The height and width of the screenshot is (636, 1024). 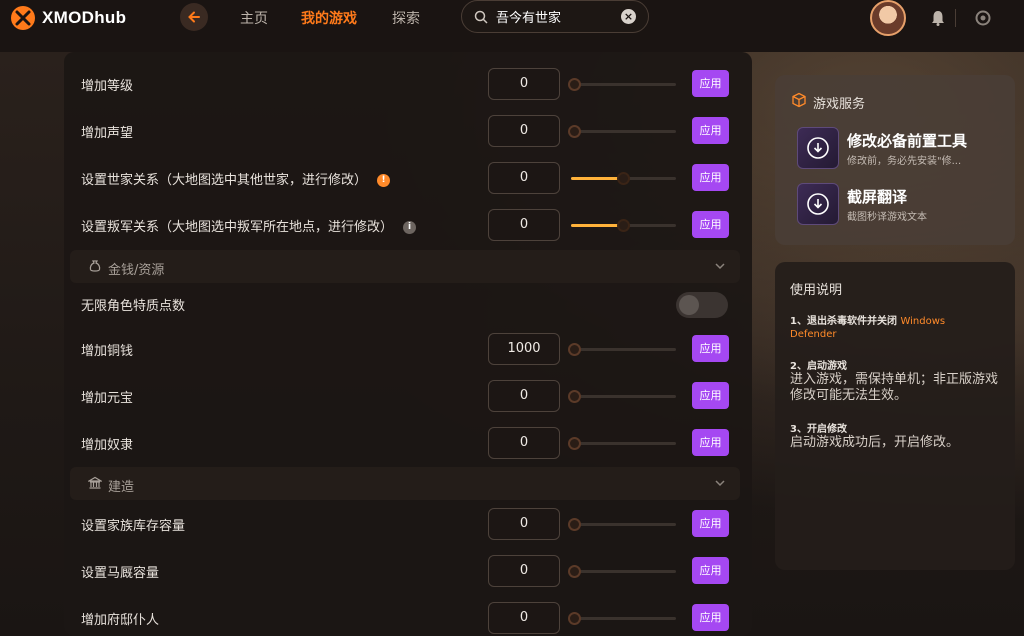 I want to click on money-bag-icon, so click(x=95, y=266).